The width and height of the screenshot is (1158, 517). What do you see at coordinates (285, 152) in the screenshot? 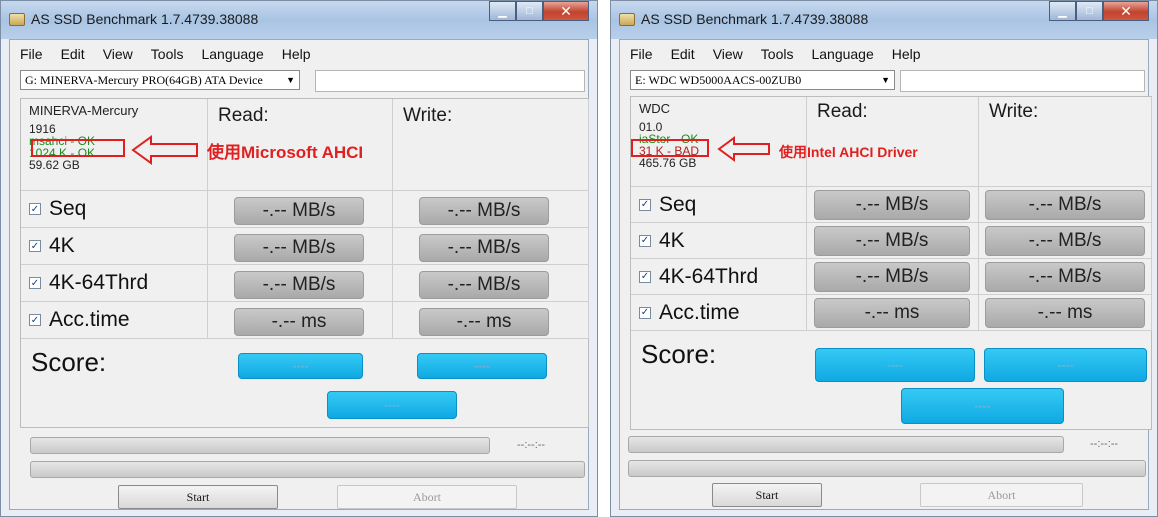
I see `annotation-text: 使用Microsoft AHCI` at bounding box center [285, 152].